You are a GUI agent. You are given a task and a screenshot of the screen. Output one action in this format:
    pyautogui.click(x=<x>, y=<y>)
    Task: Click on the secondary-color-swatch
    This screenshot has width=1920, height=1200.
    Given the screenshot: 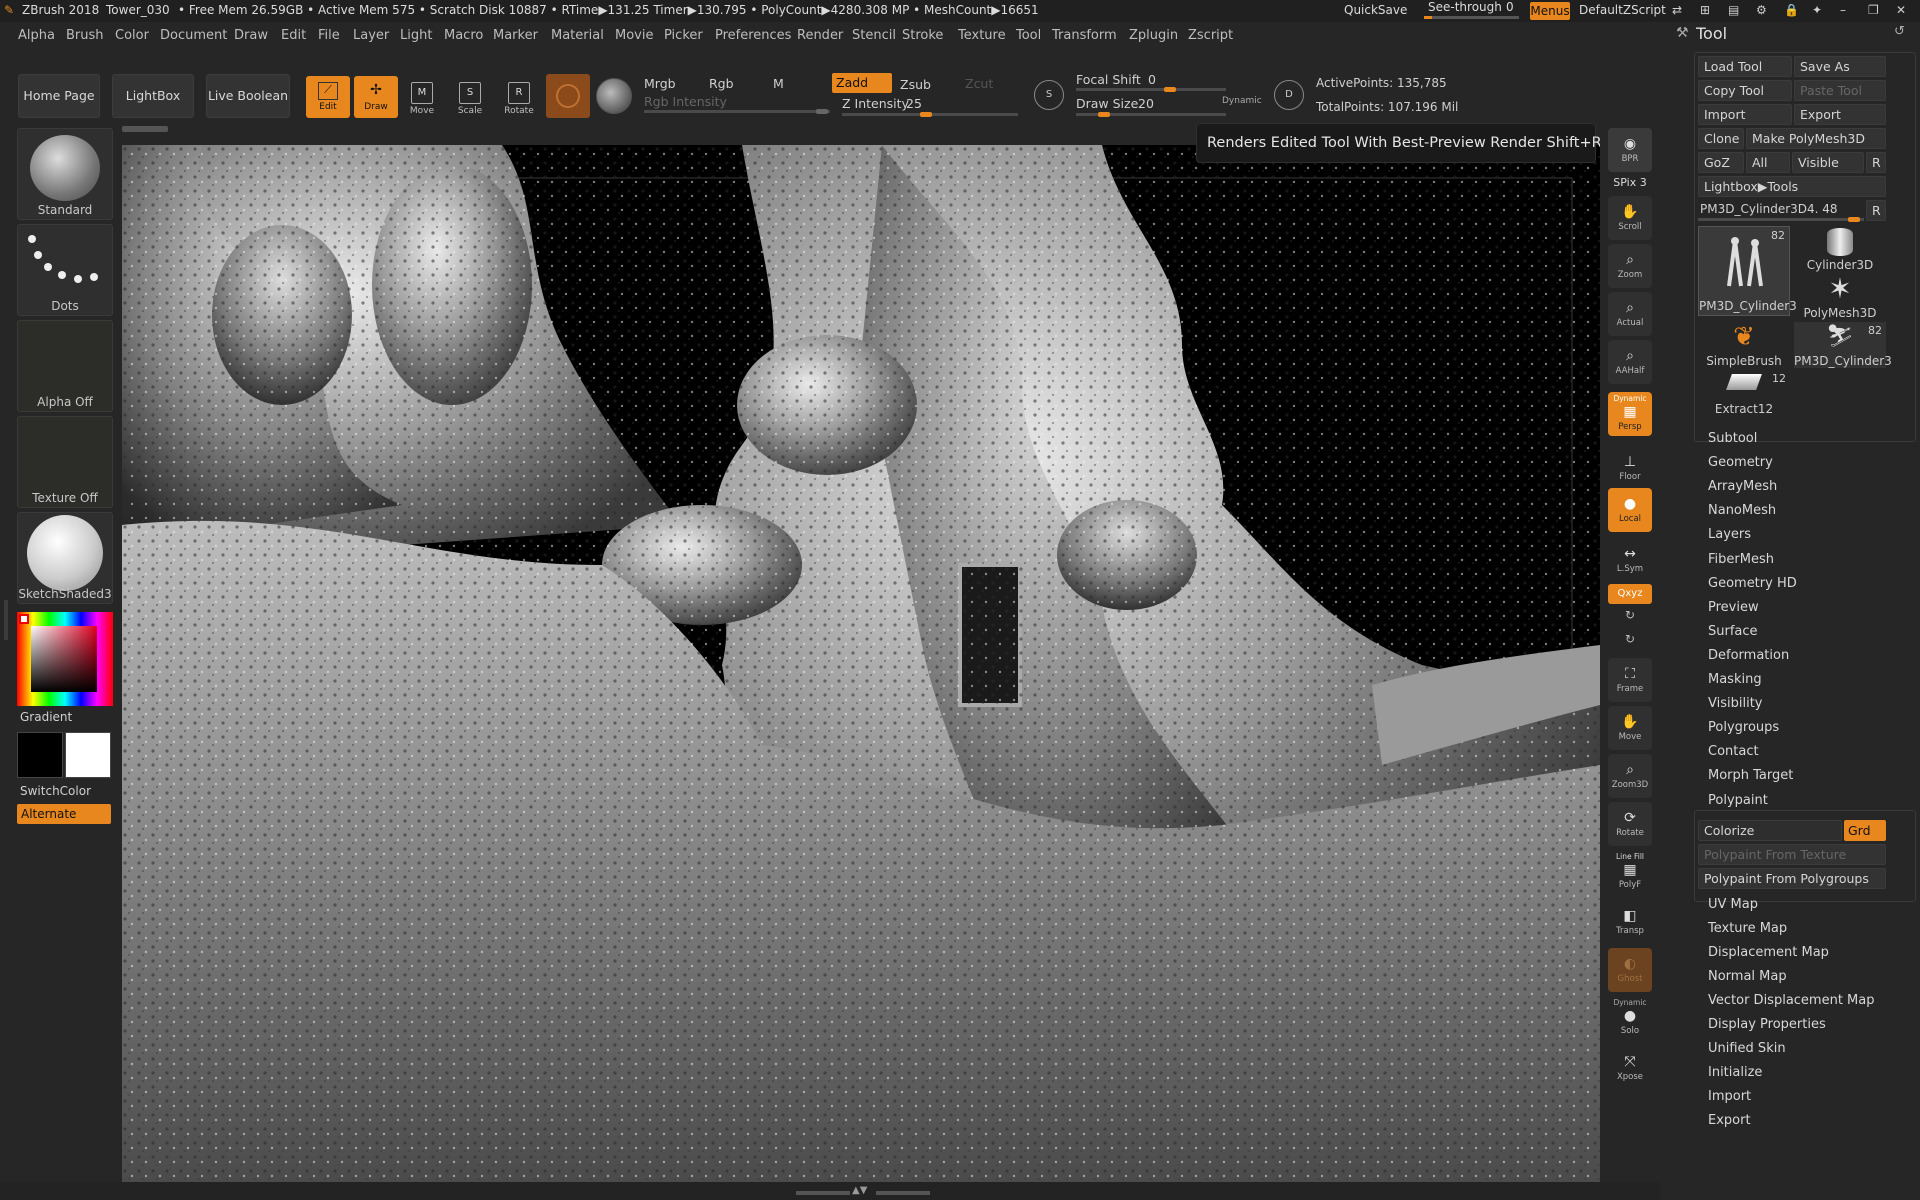 What is the action you would take?
    pyautogui.click(x=88, y=755)
    